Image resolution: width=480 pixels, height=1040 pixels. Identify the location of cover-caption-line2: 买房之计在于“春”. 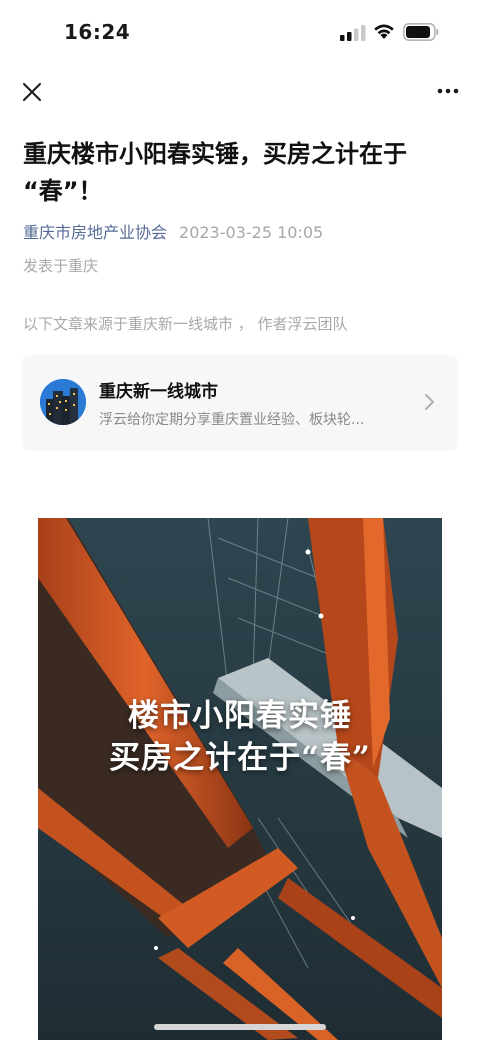
(240, 758).